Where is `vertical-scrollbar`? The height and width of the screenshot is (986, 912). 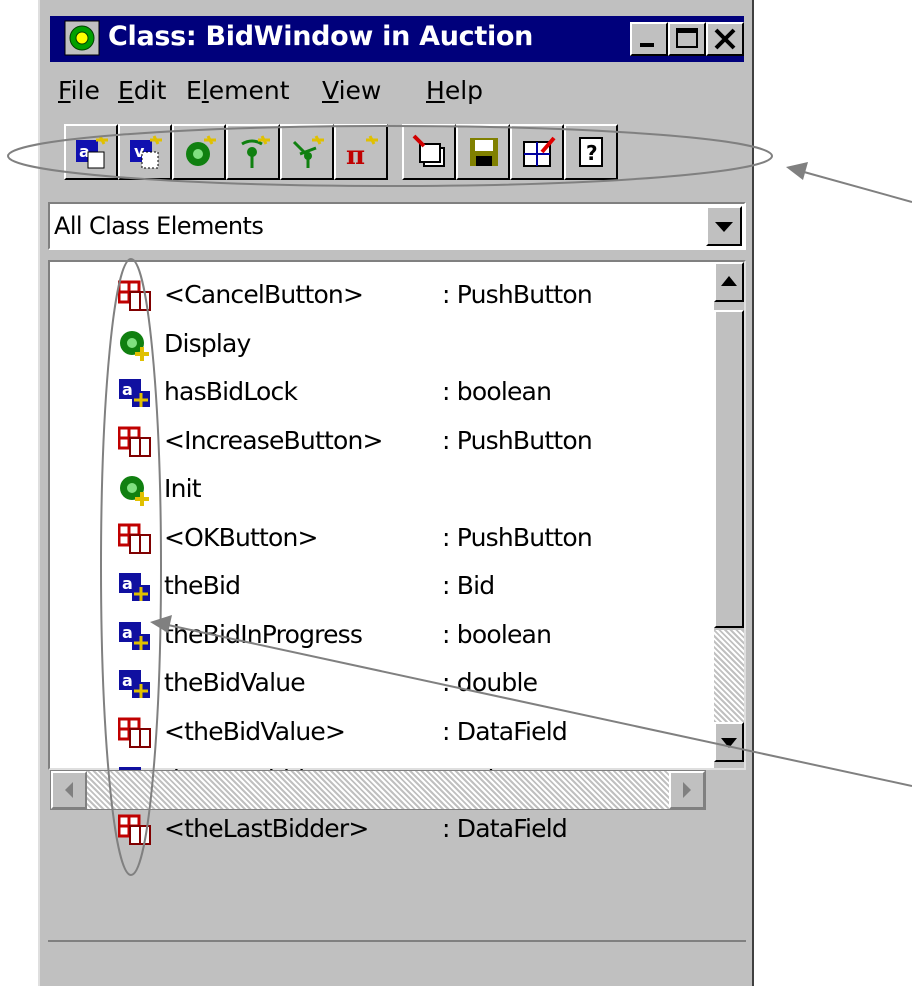 vertical-scrollbar is located at coordinates (729, 515).